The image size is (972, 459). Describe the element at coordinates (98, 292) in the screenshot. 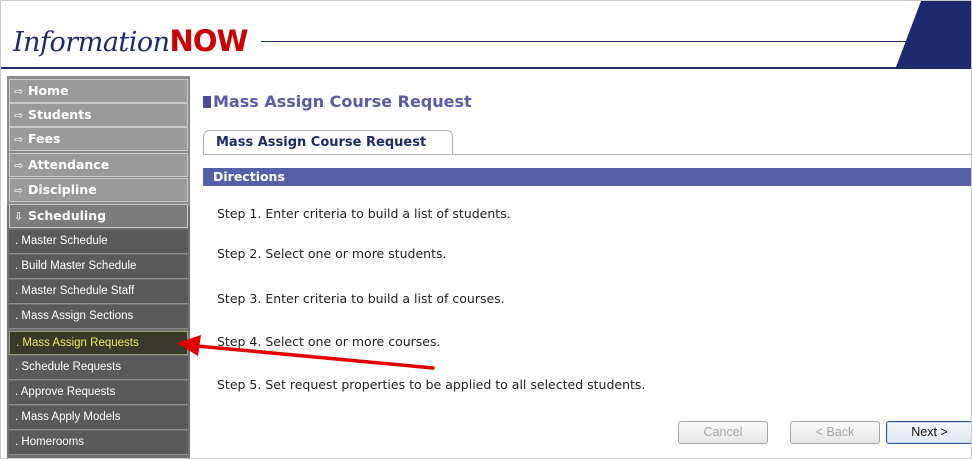

I see `sidebar-subitem-master-schedule-staff: . Master Schedule Staff` at that location.